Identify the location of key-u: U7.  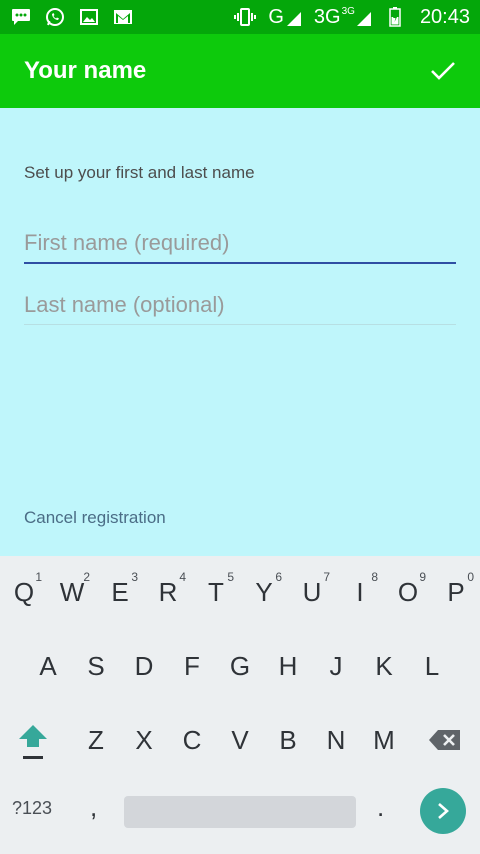
(312, 592).